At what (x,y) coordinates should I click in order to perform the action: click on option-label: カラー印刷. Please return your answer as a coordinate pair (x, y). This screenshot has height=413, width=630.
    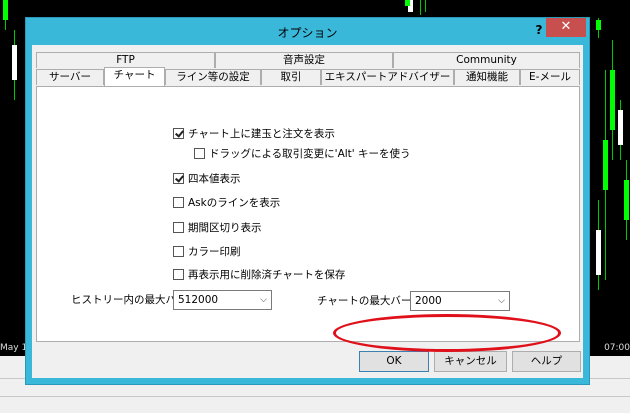
    Looking at the image, I should click on (214, 252).